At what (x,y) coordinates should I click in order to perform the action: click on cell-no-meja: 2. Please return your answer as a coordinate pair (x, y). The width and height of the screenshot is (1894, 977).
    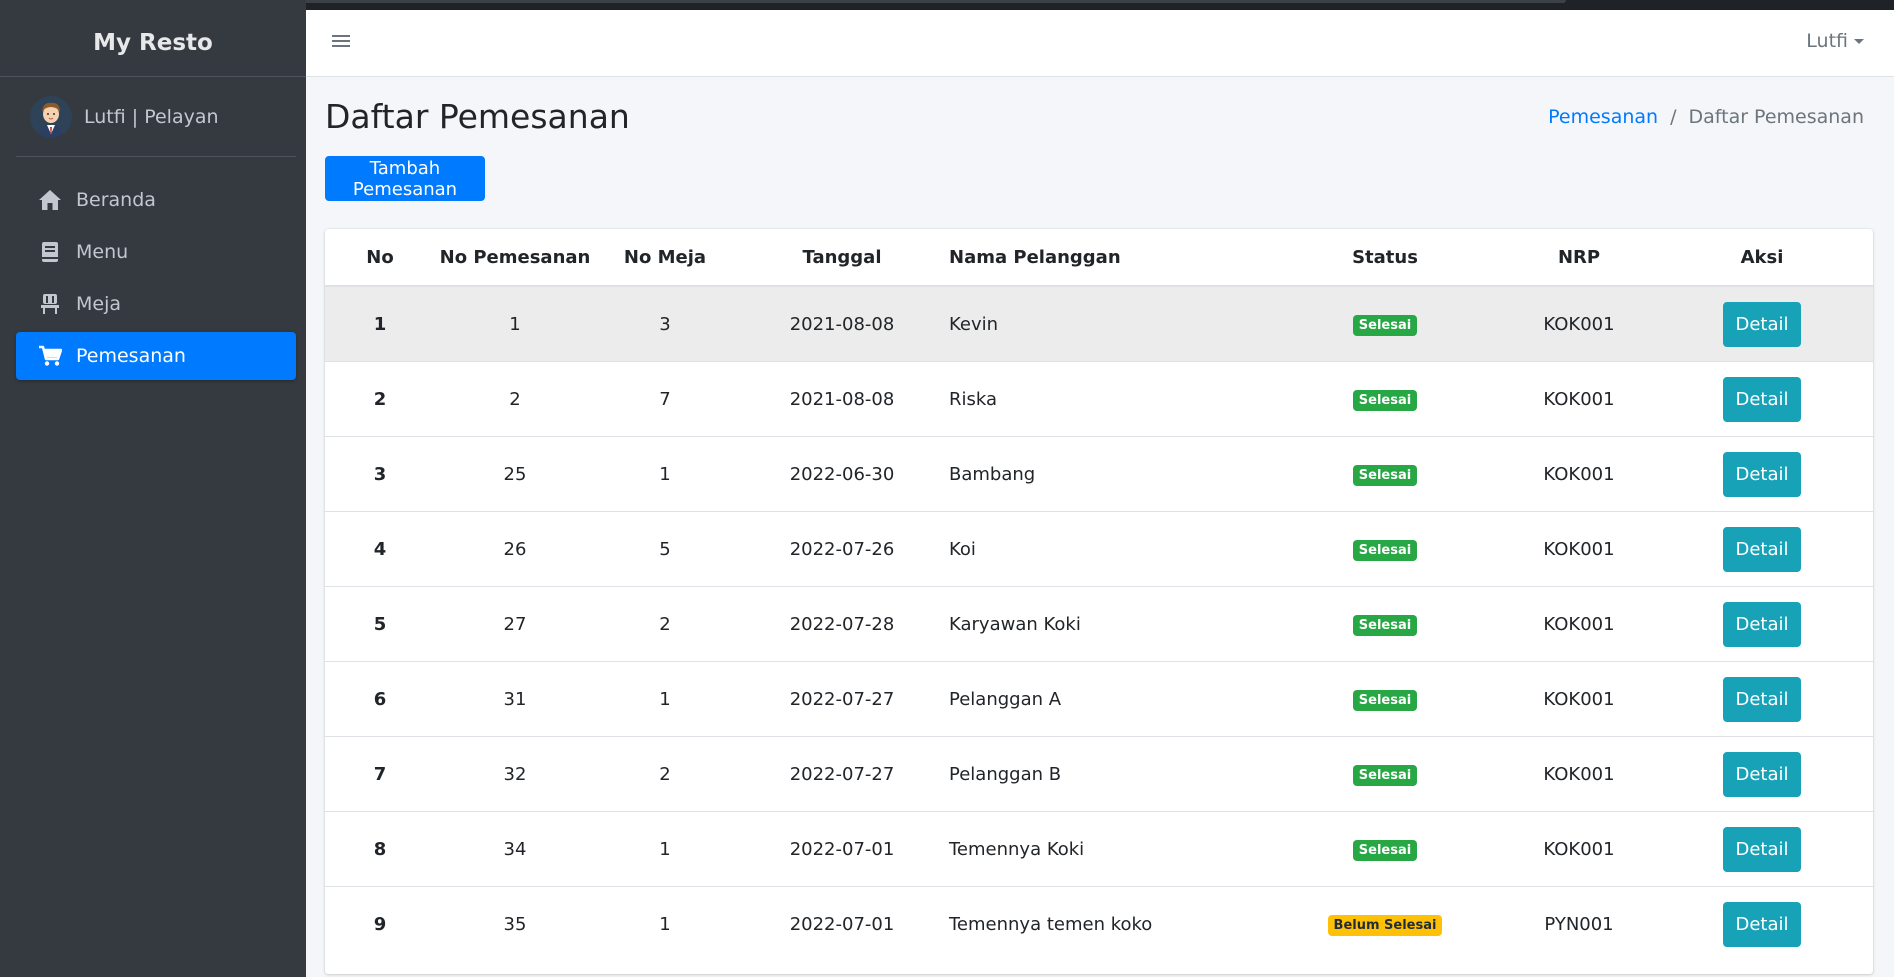
    Looking at the image, I should click on (665, 624).